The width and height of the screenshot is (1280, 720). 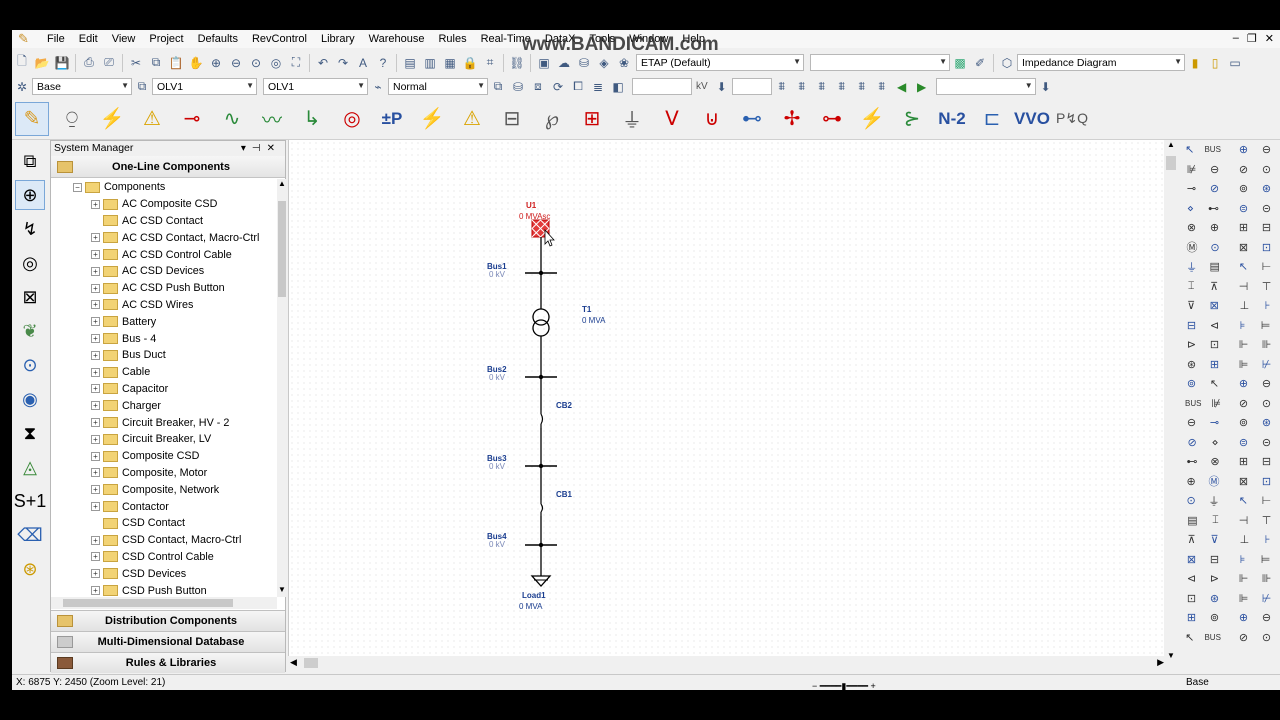 I want to click on bus-color-icon: ⩩, so click(x=782, y=87).